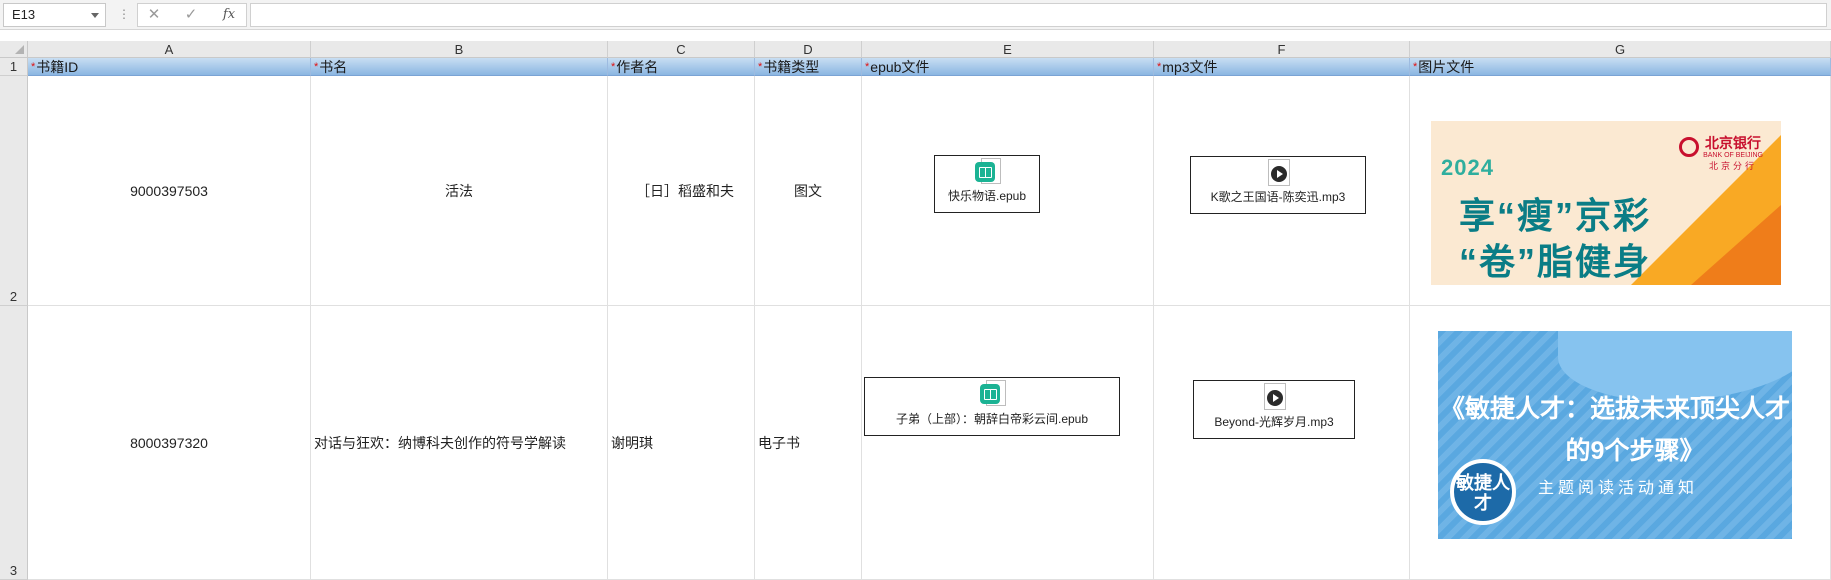 This screenshot has height=580, width=1831. I want to click on header-cell-mp3: *mp3文件, so click(1282, 67).